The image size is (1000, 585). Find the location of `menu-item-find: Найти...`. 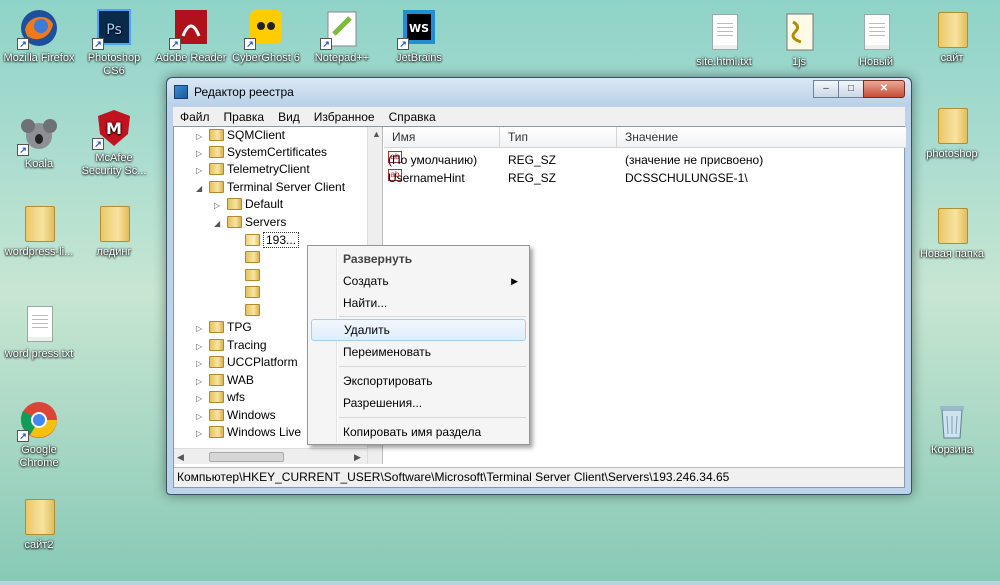

menu-item-find: Найти... is located at coordinates (418, 303).